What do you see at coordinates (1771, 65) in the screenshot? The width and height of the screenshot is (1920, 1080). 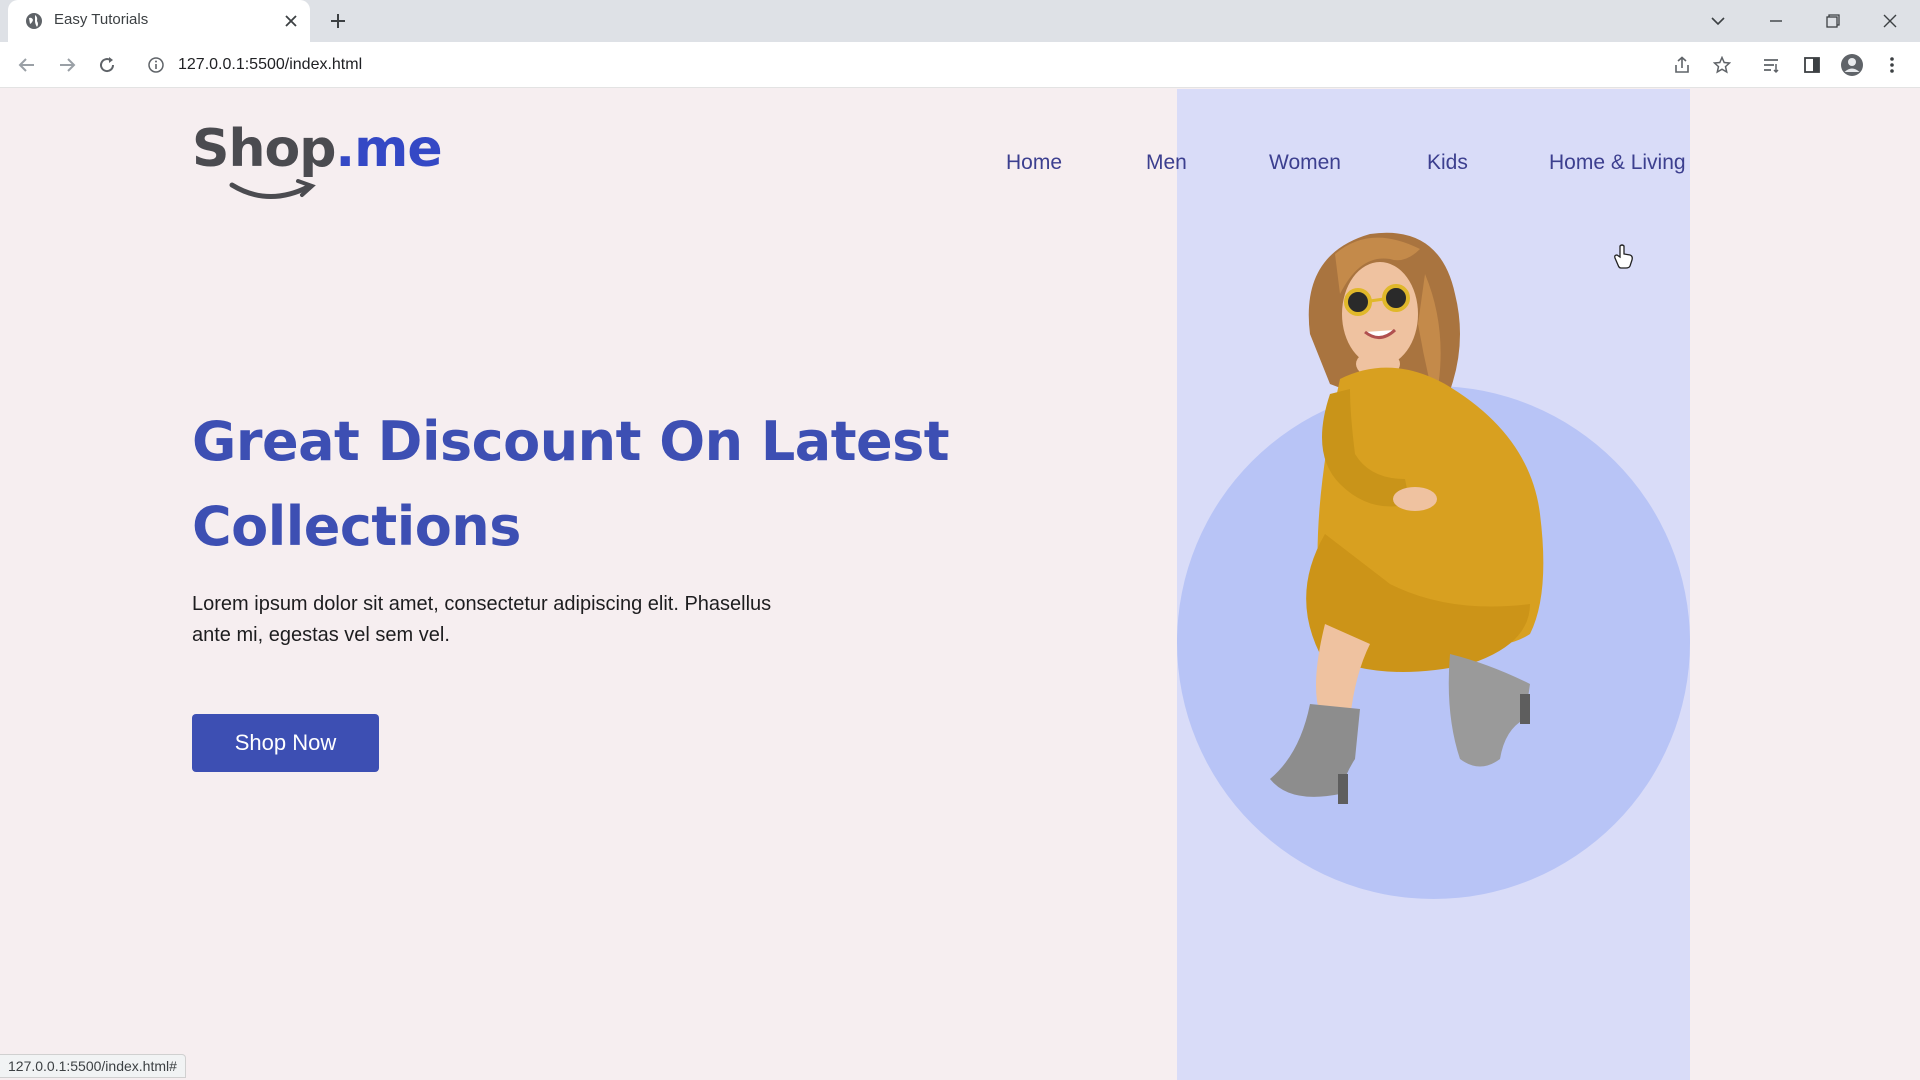 I see `reading-list-icon` at bounding box center [1771, 65].